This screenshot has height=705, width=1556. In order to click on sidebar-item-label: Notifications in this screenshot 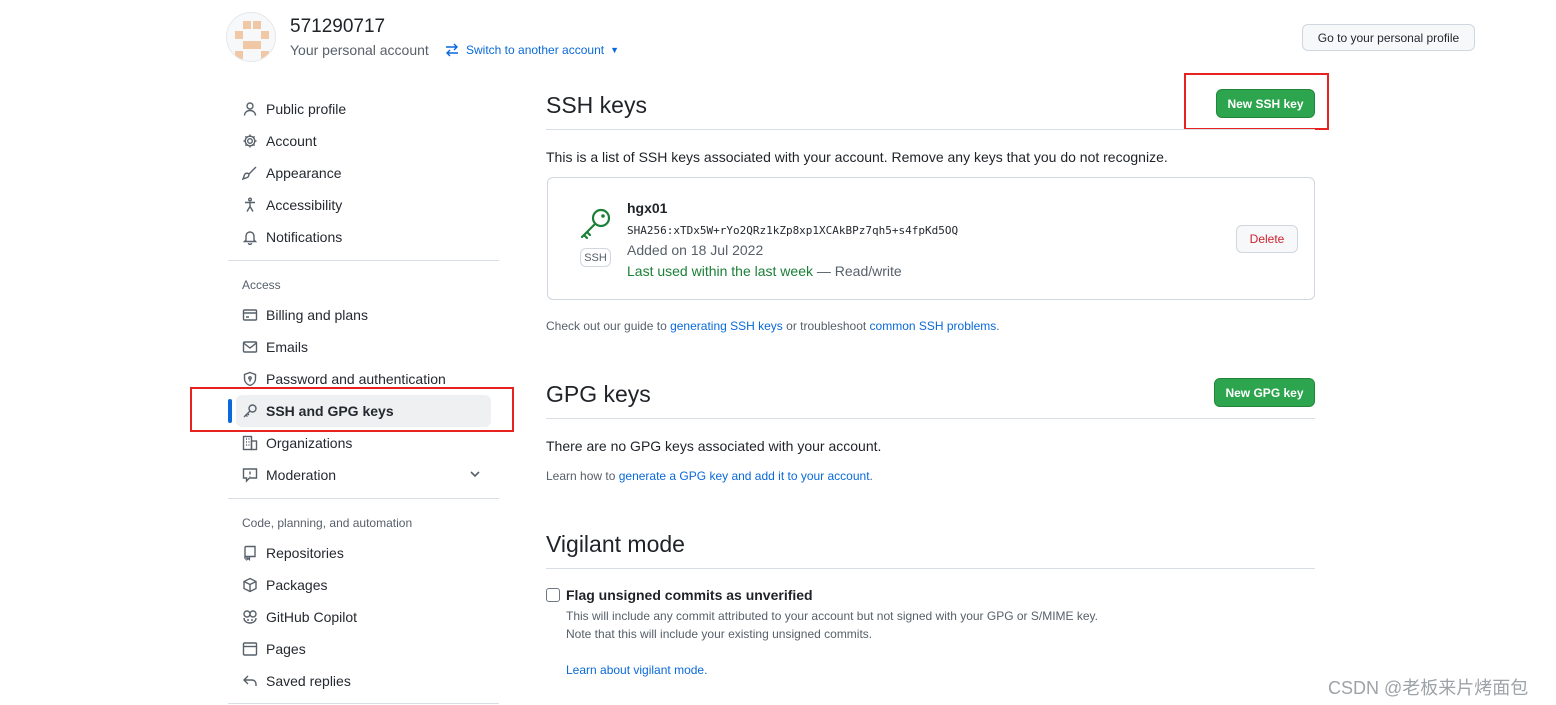, I will do `click(304, 237)`.